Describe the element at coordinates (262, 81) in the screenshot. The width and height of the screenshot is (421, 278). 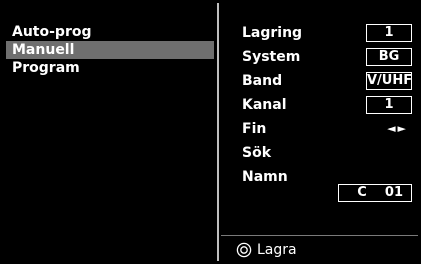
I see `band-label: Band` at that location.